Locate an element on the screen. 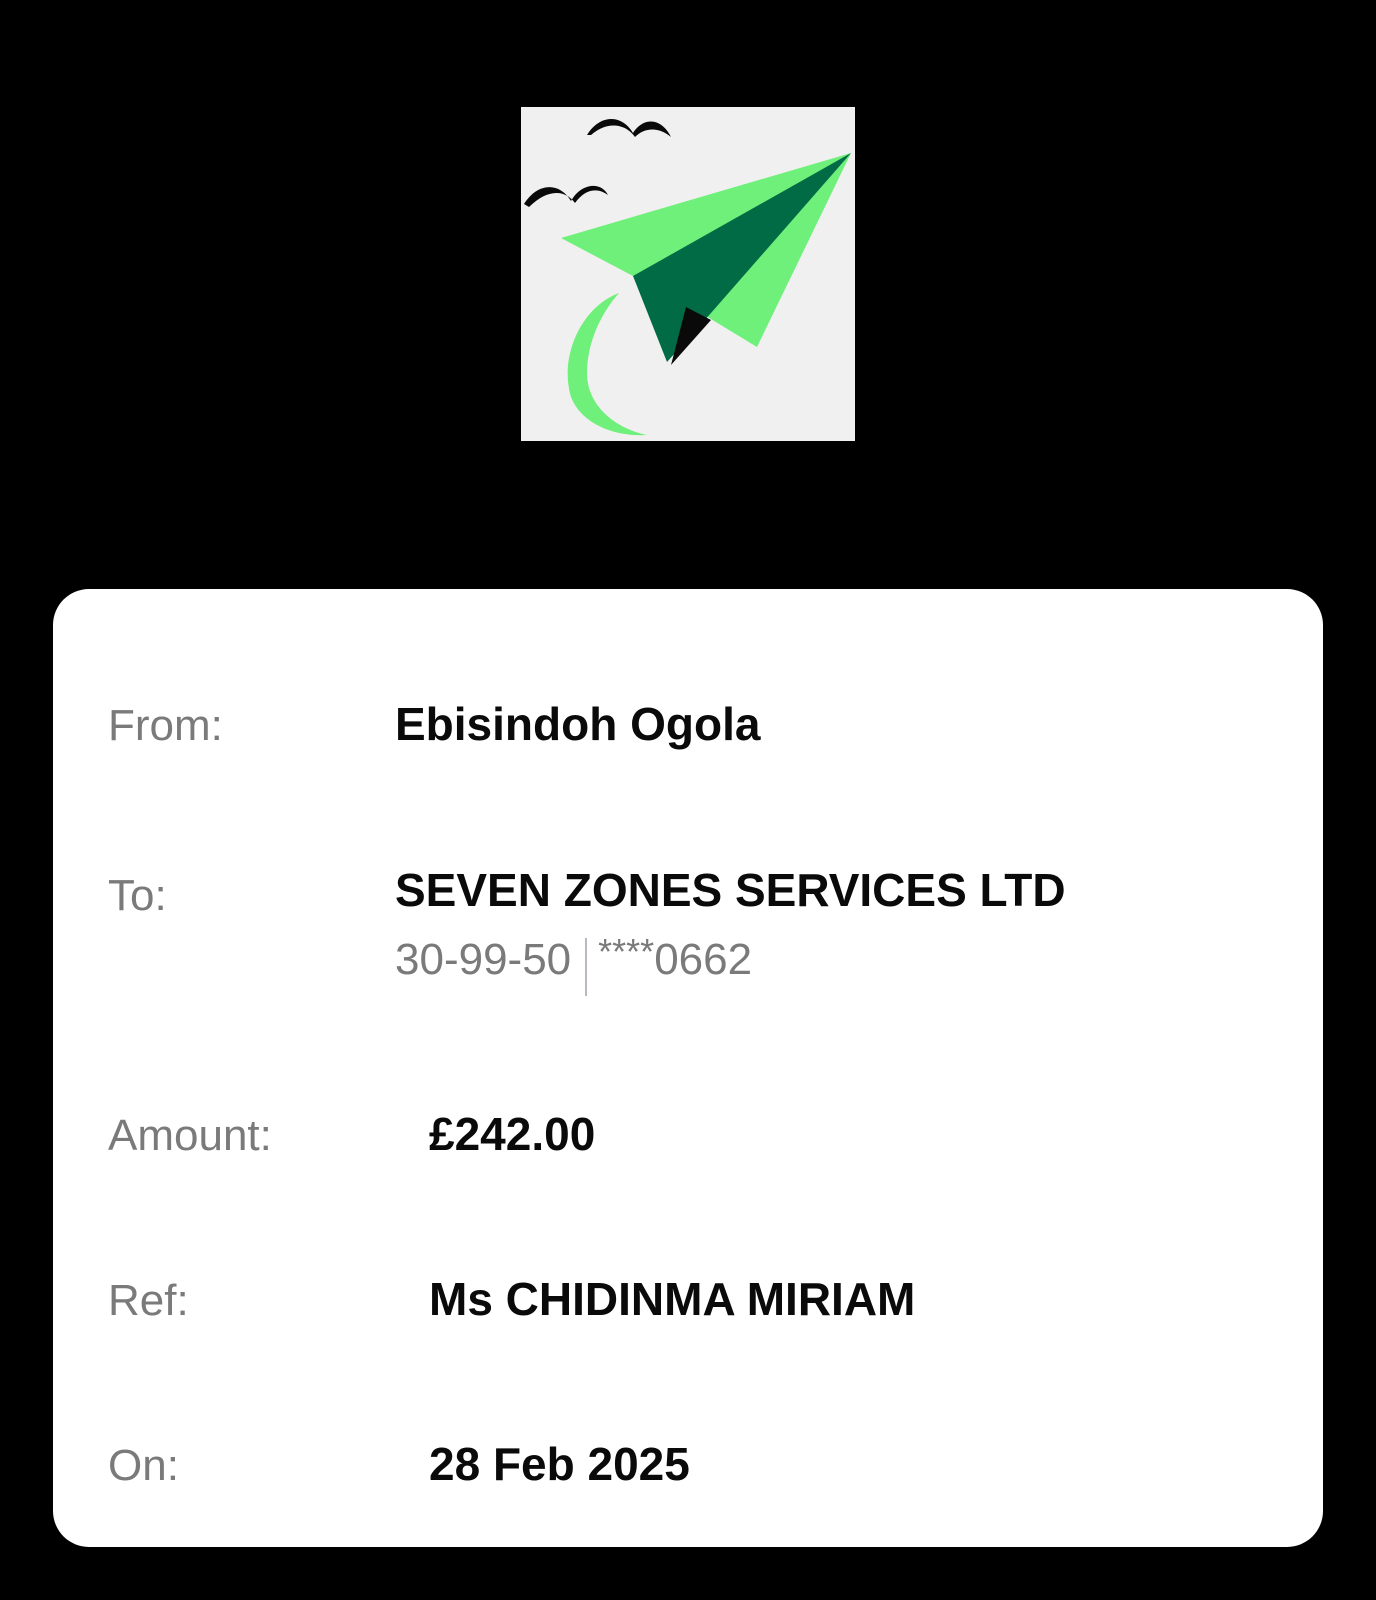 This screenshot has height=1600, width=1376. account-details: 30-99-50 **** 0662 is located at coordinates (574, 965).